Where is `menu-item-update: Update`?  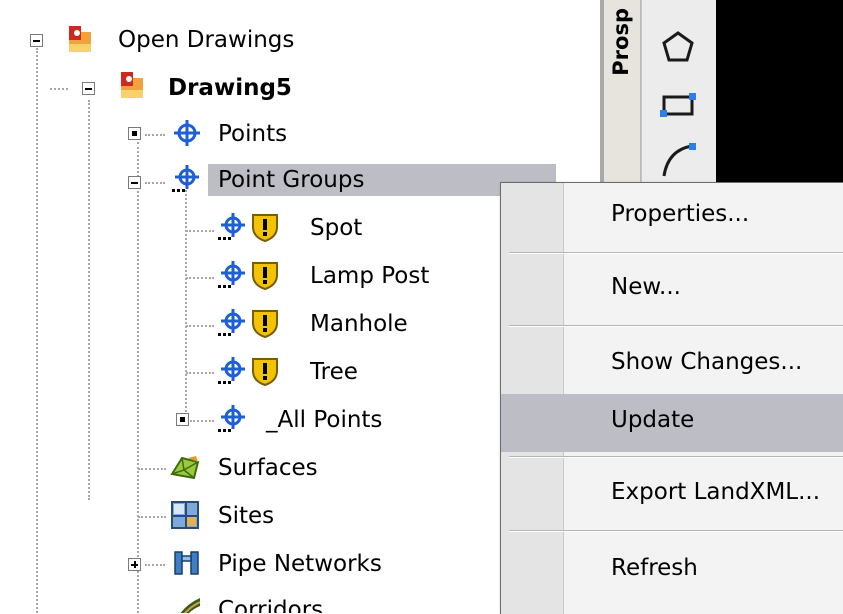 menu-item-update: Update is located at coordinates (672, 423).